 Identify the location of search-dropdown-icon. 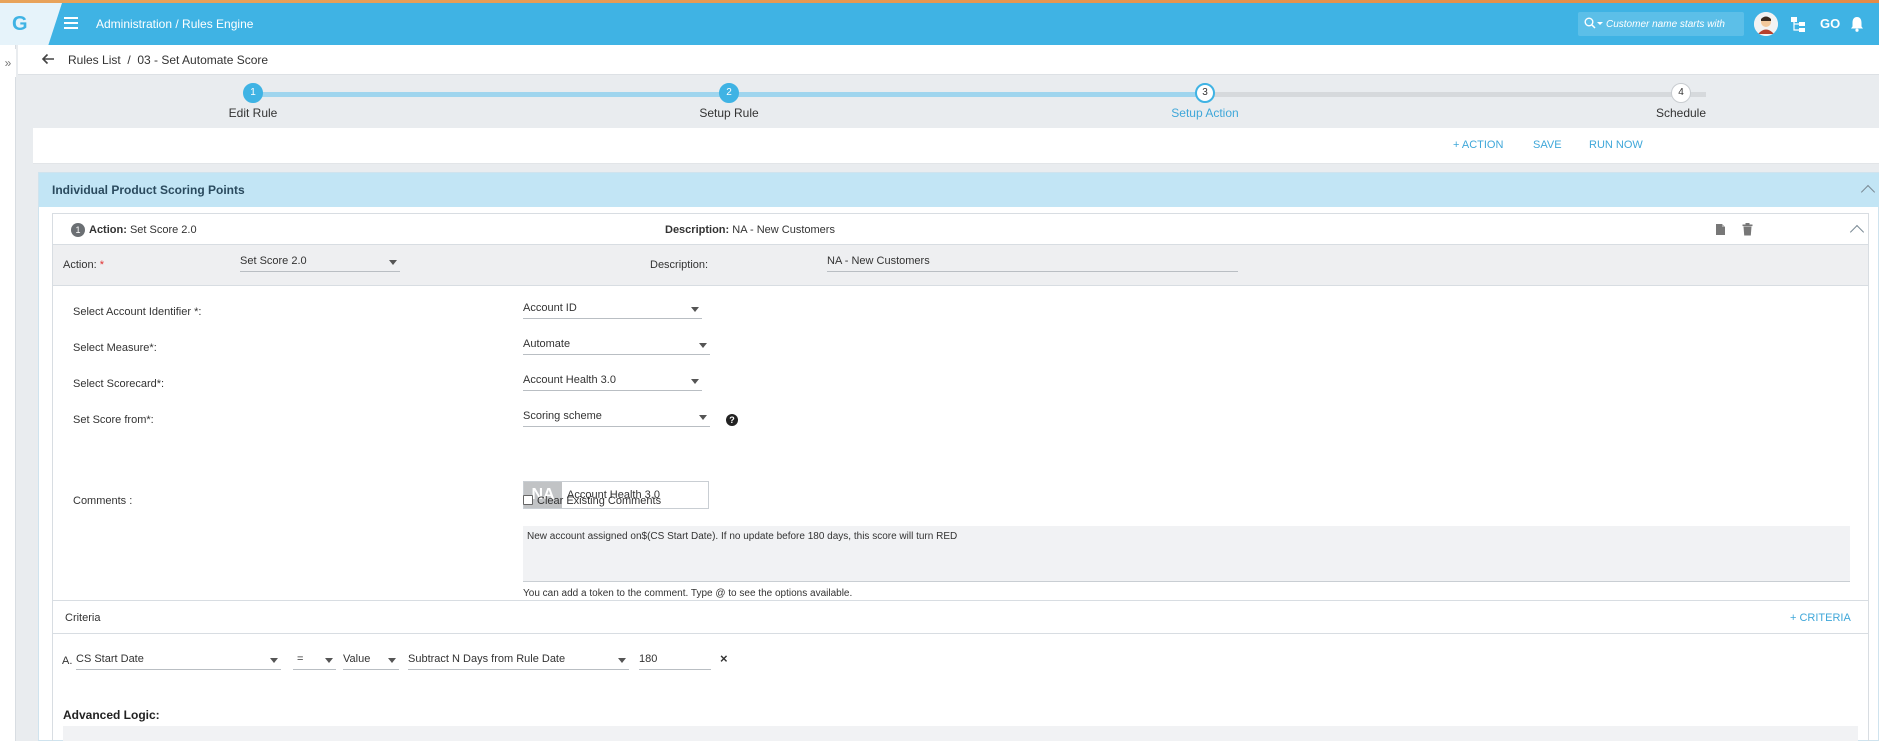
(1600, 23).